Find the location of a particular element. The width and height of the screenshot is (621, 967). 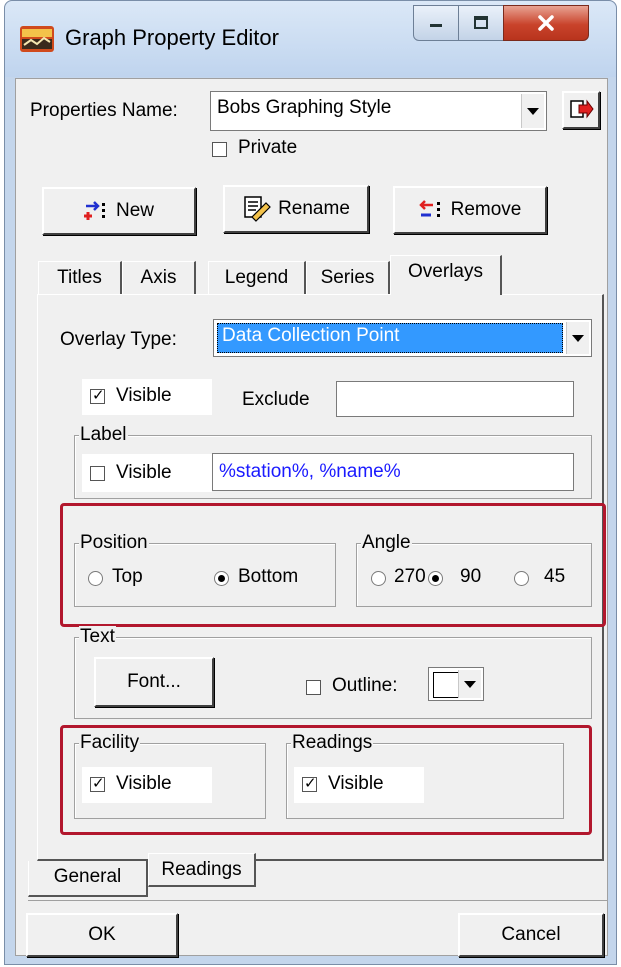

tab-legend: Legend is located at coordinates (257, 278).